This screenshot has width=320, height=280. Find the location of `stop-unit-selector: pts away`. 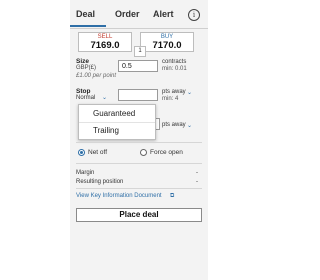

stop-unit-selector: pts away is located at coordinates (174, 92).